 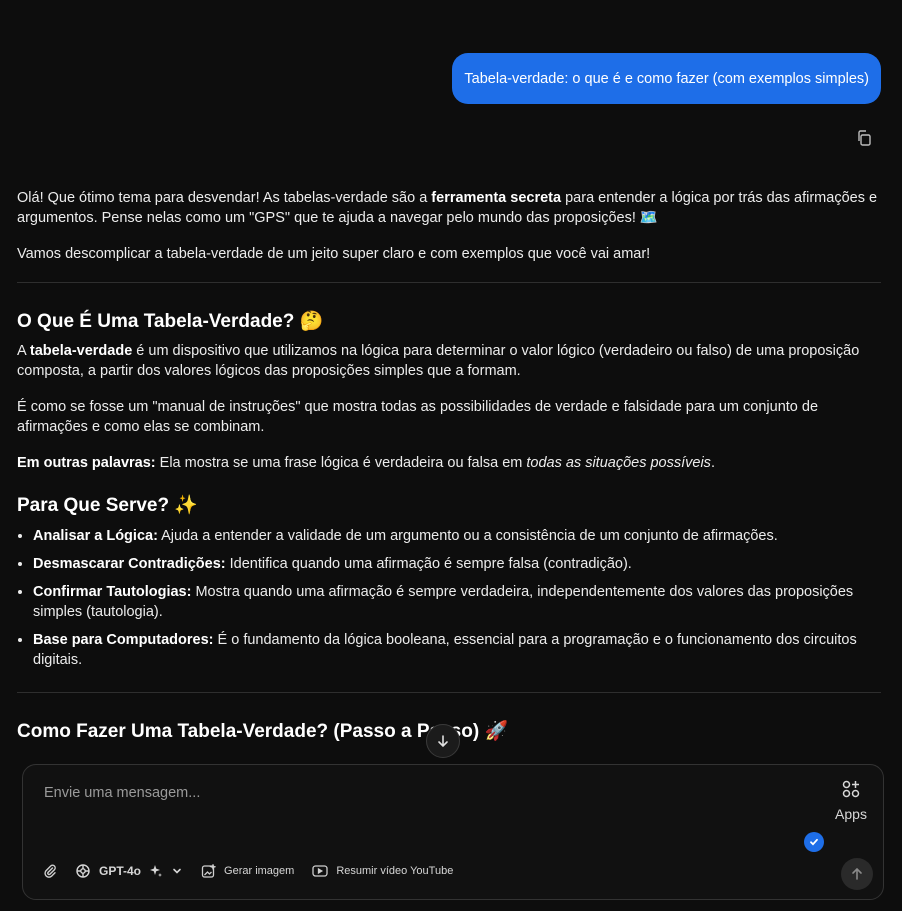 I want to click on scroll-to-bottom-button, so click(x=443, y=741).